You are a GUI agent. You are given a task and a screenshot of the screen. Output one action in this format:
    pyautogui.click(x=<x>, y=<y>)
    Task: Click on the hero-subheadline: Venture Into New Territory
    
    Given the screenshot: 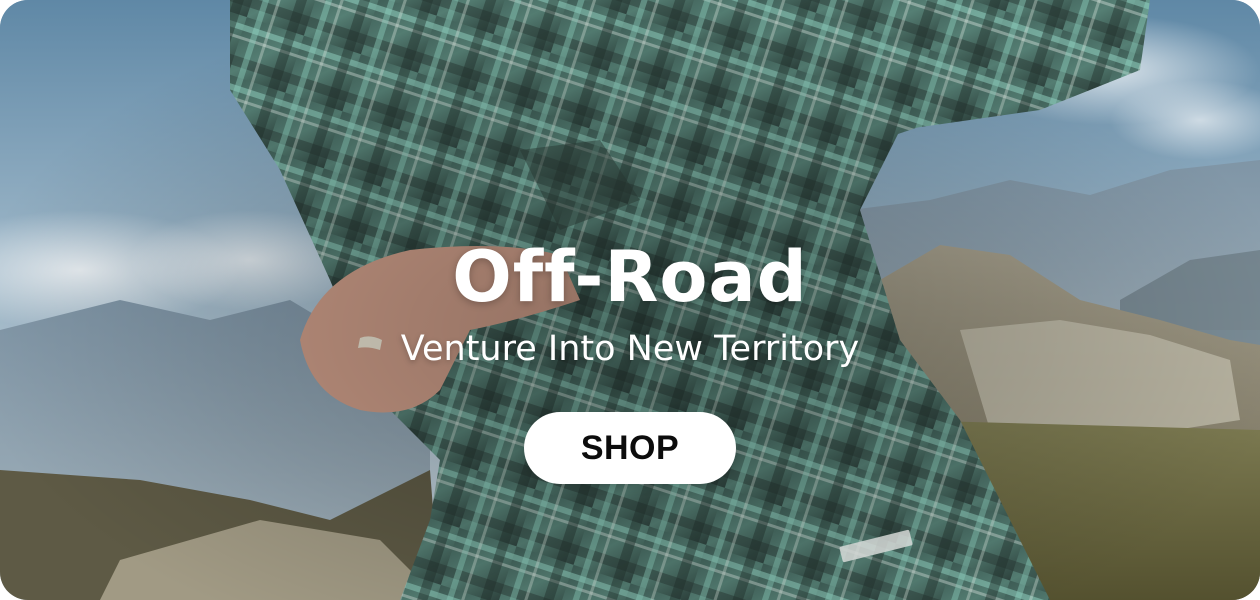 What is the action you would take?
    pyautogui.click(x=630, y=349)
    